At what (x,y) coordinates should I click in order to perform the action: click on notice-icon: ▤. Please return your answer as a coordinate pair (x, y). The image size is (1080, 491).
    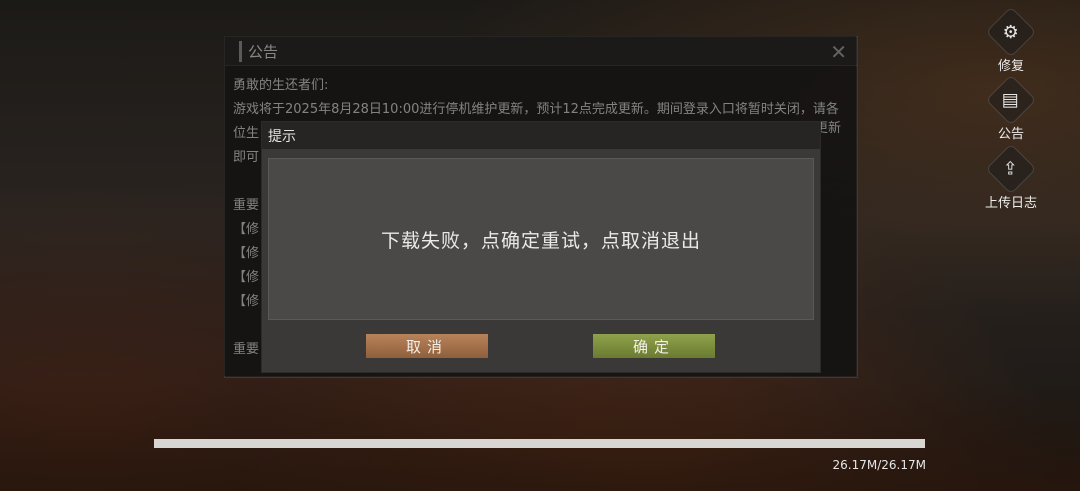
    Looking at the image, I should click on (1011, 100).